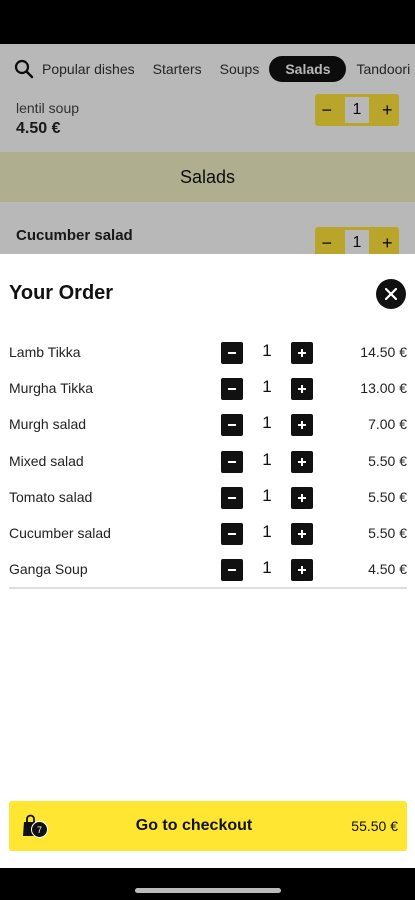 This screenshot has width=415, height=900. I want to click on order-item-name: Tomato salad, so click(51, 496).